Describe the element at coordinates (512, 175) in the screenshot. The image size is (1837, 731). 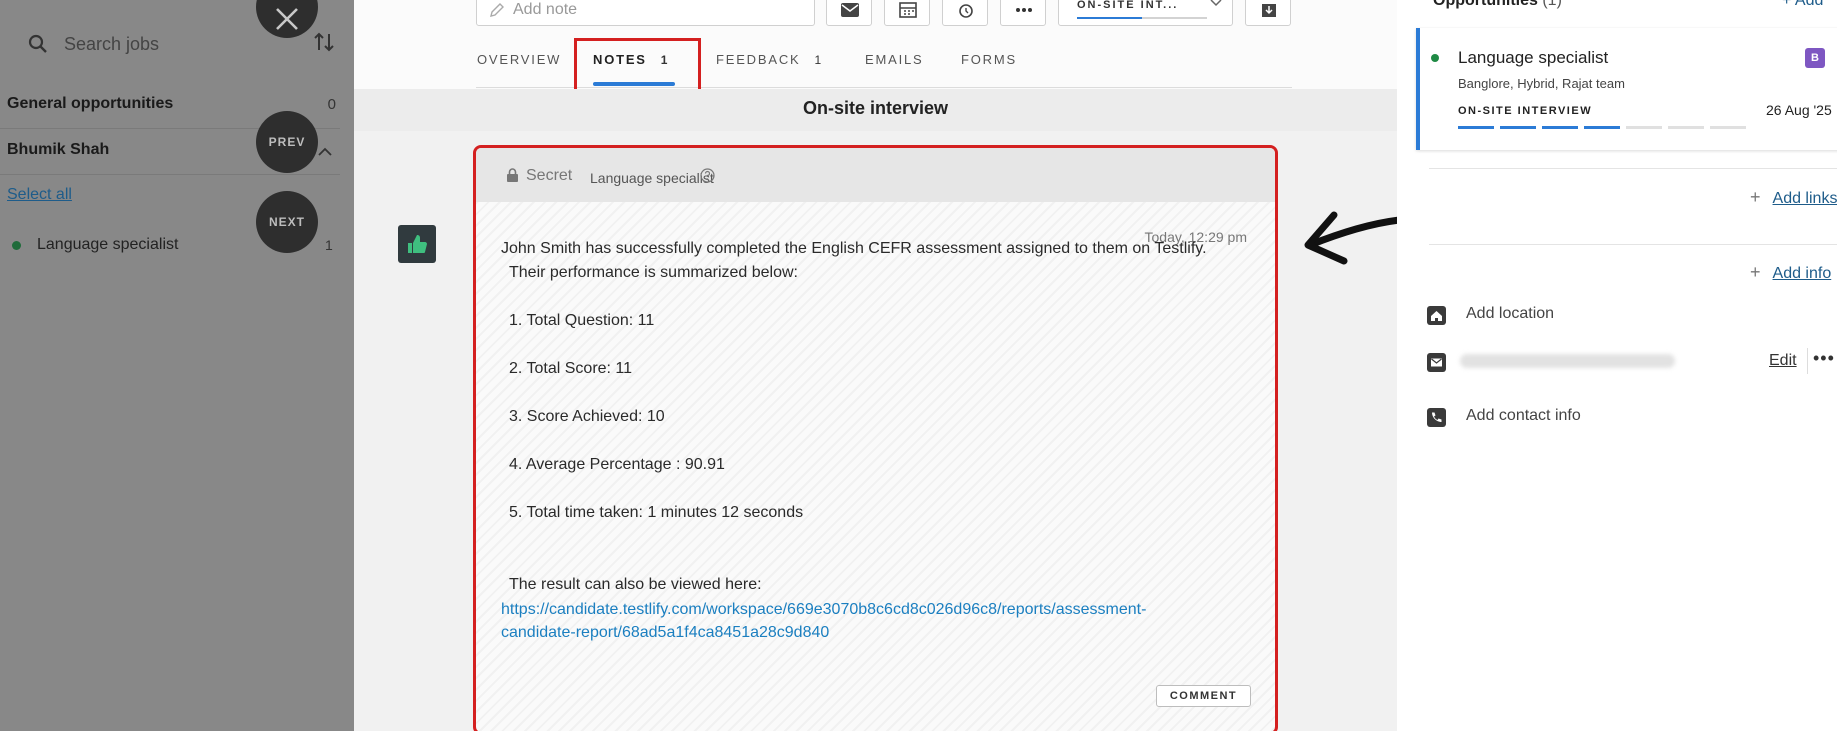
I see `lock-icon` at that location.